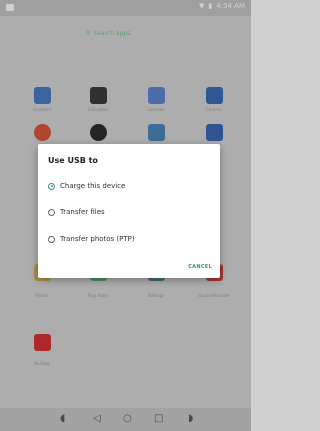 This screenshot has width=320, height=431. I want to click on option-label: Transfer photos (PTP), so click(97, 239).